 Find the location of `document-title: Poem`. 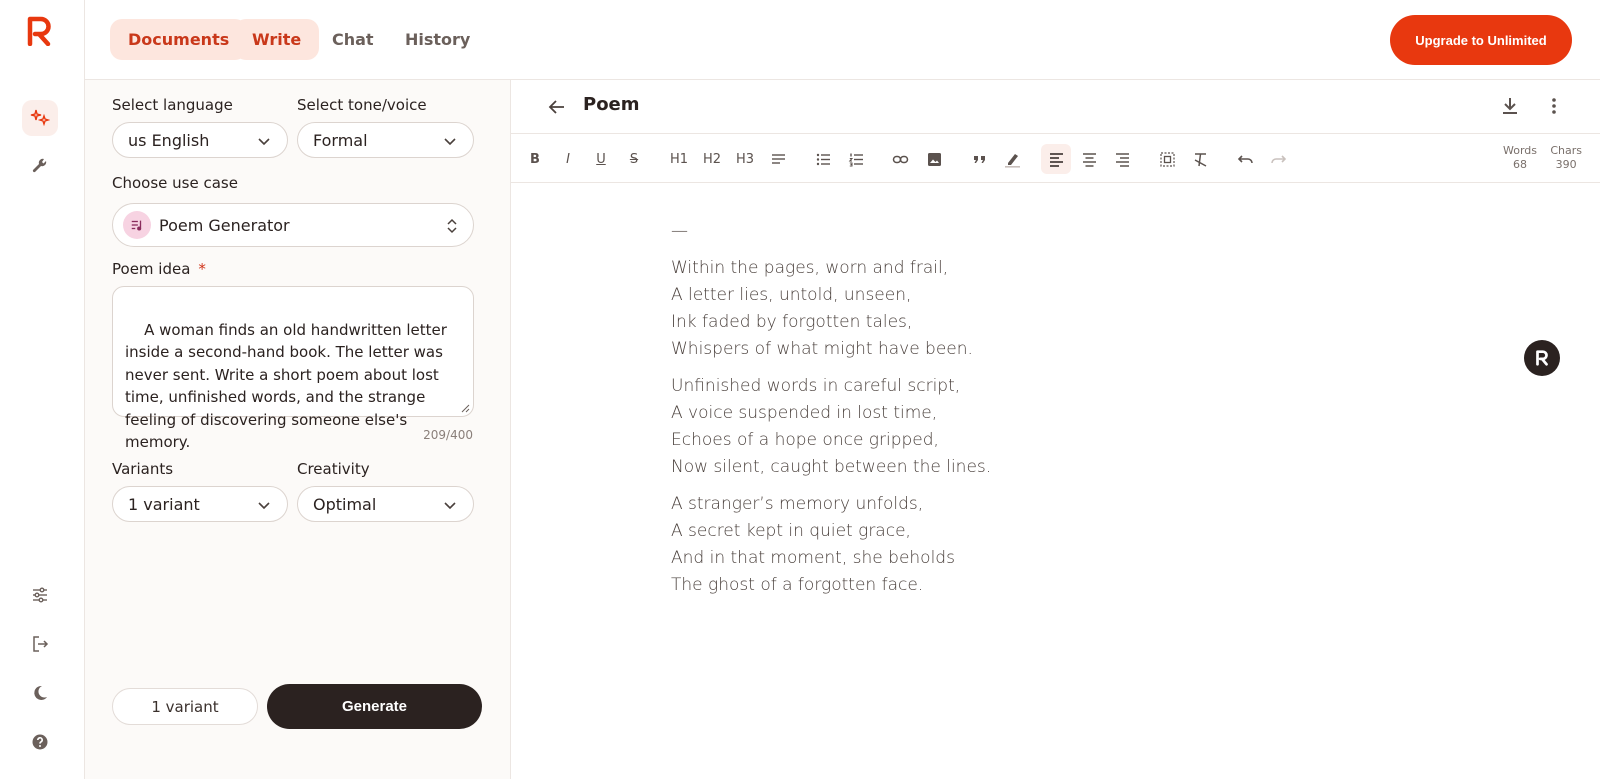

document-title: Poem is located at coordinates (611, 104).